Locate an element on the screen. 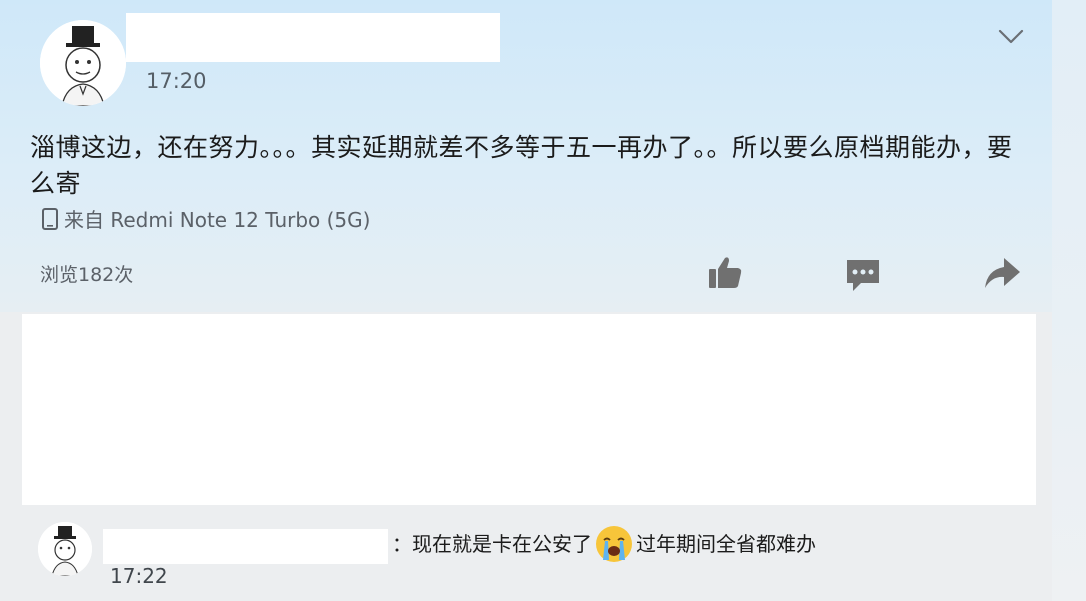  comment-time: 17:22 is located at coordinates (139, 576).